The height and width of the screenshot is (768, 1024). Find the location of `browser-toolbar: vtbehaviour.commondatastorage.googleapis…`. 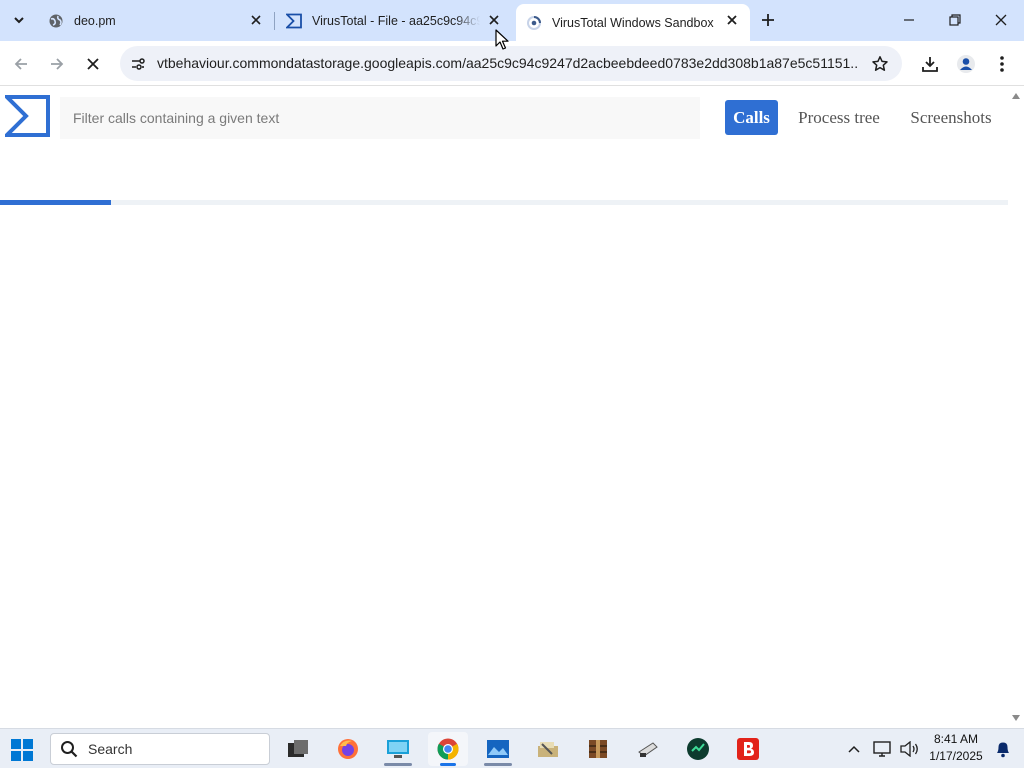

browser-toolbar: vtbehaviour.commondatastorage.googleapis… is located at coordinates (512, 63).